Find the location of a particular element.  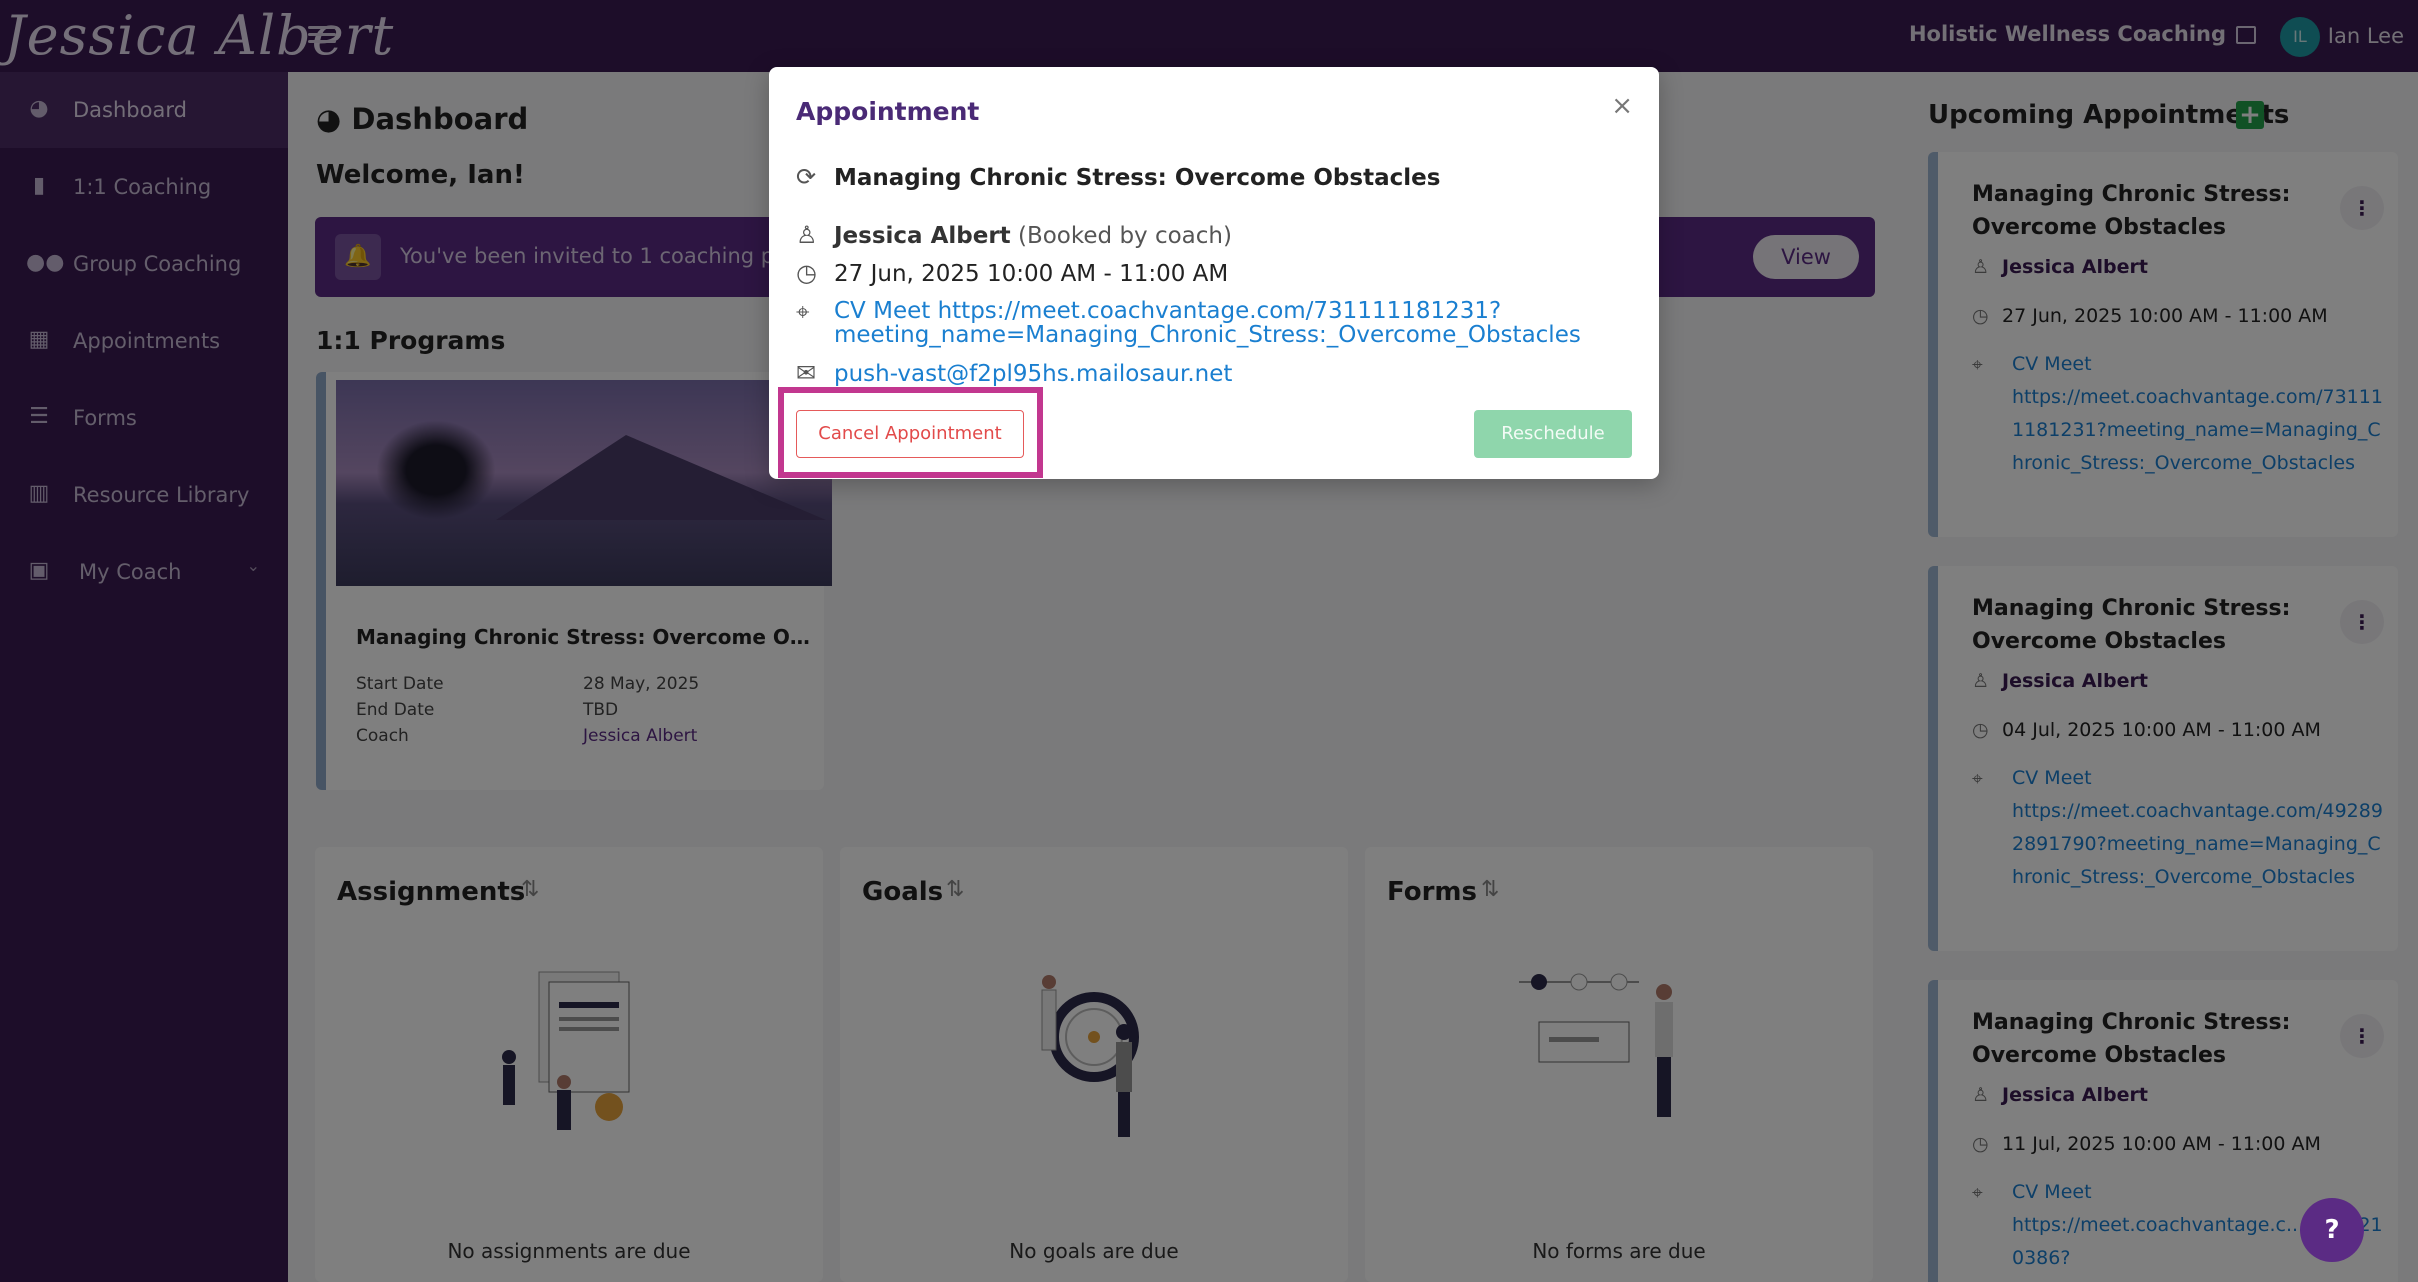

cancel-appointment-button: Cancel Appointment is located at coordinates (910, 434).